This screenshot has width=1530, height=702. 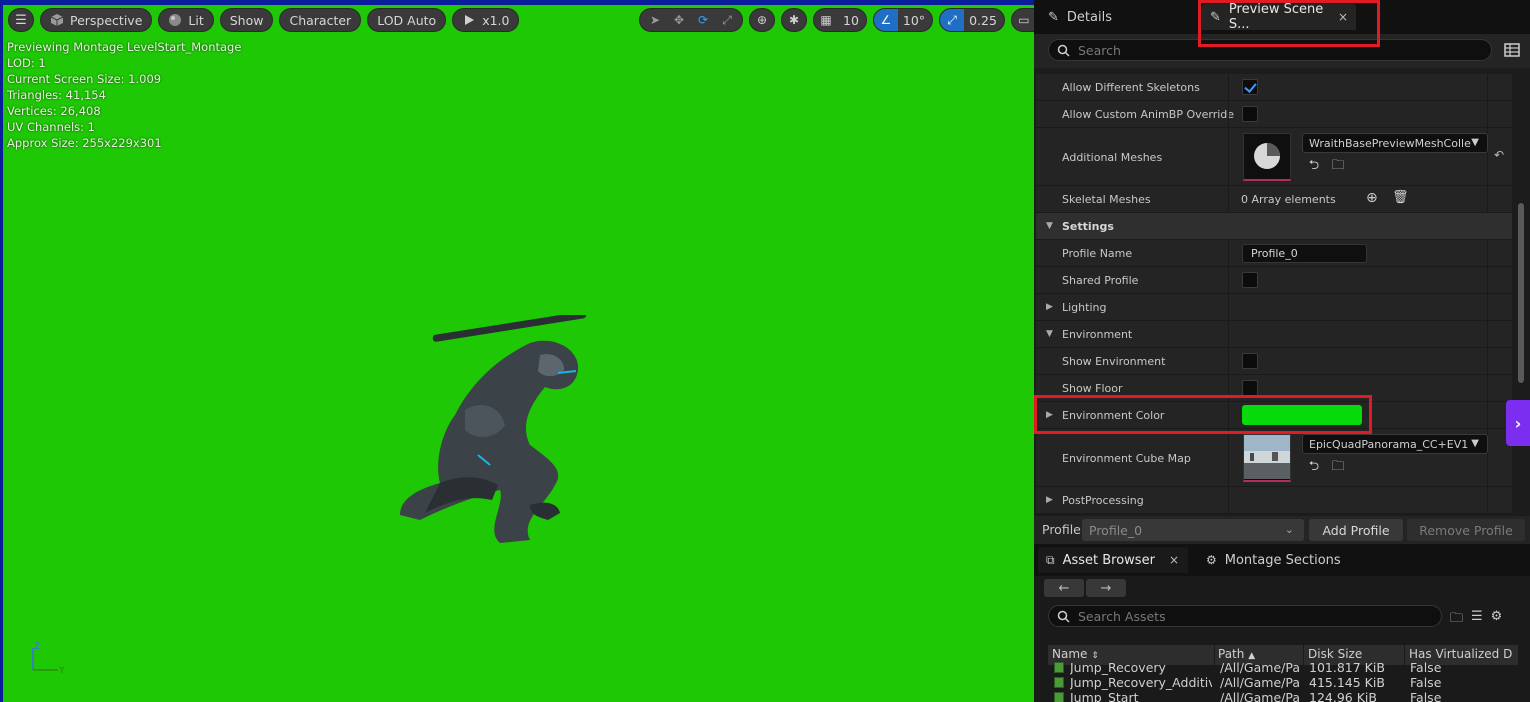 I want to click on surface-snap-icon: ✱, so click(x=794, y=20).